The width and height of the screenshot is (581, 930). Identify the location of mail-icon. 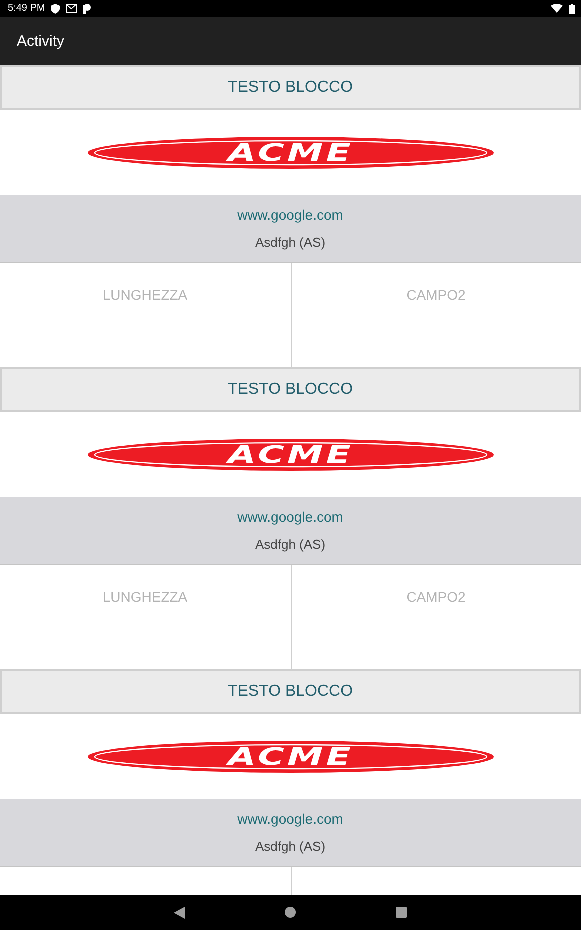
(72, 8).